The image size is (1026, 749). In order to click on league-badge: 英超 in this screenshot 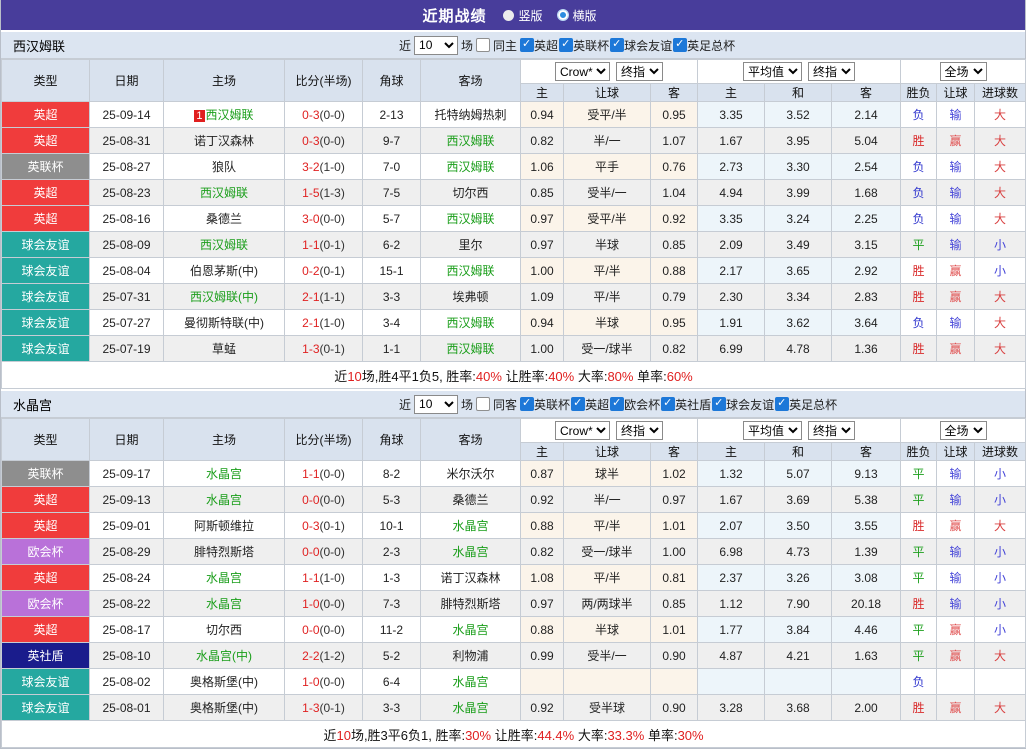, I will do `click(45, 525)`.